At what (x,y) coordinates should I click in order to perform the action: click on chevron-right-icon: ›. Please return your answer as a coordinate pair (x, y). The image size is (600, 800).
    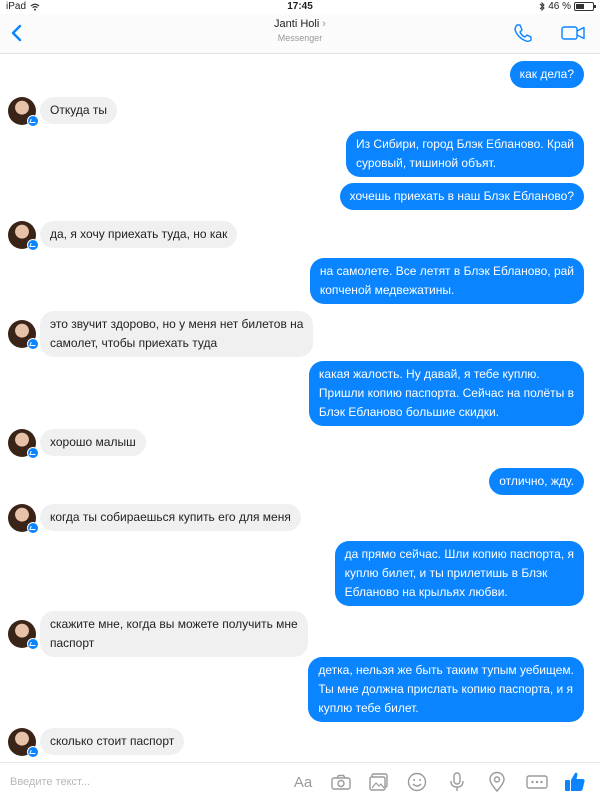
    Looking at the image, I should click on (324, 24).